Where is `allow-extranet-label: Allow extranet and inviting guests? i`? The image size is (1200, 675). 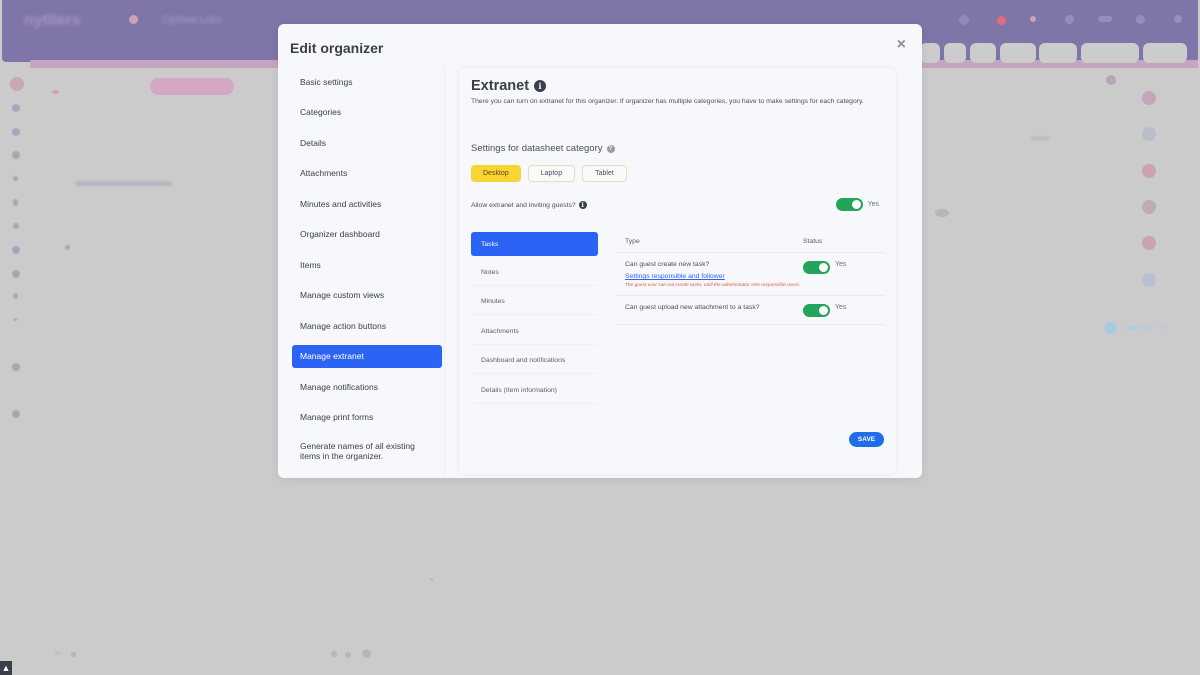
allow-extranet-label: Allow extranet and inviting guests? i is located at coordinates (676, 205).